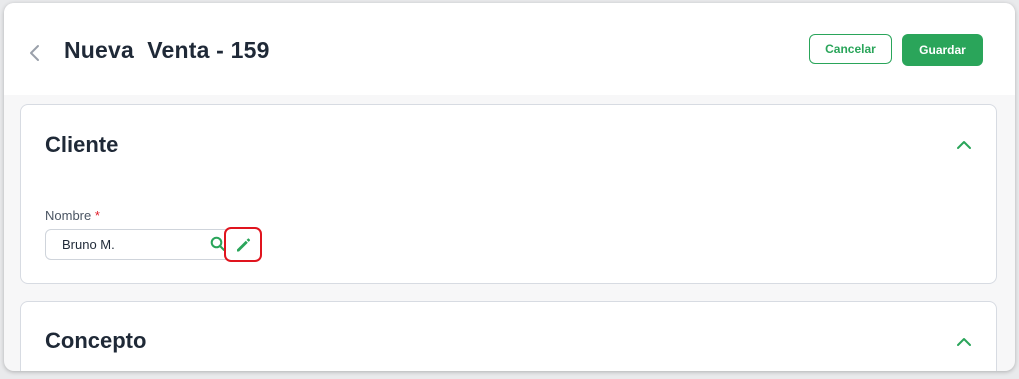 This screenshot has width=1019, height=379. I want to click on nombre-label-text: Nombre, so click(68, 215).